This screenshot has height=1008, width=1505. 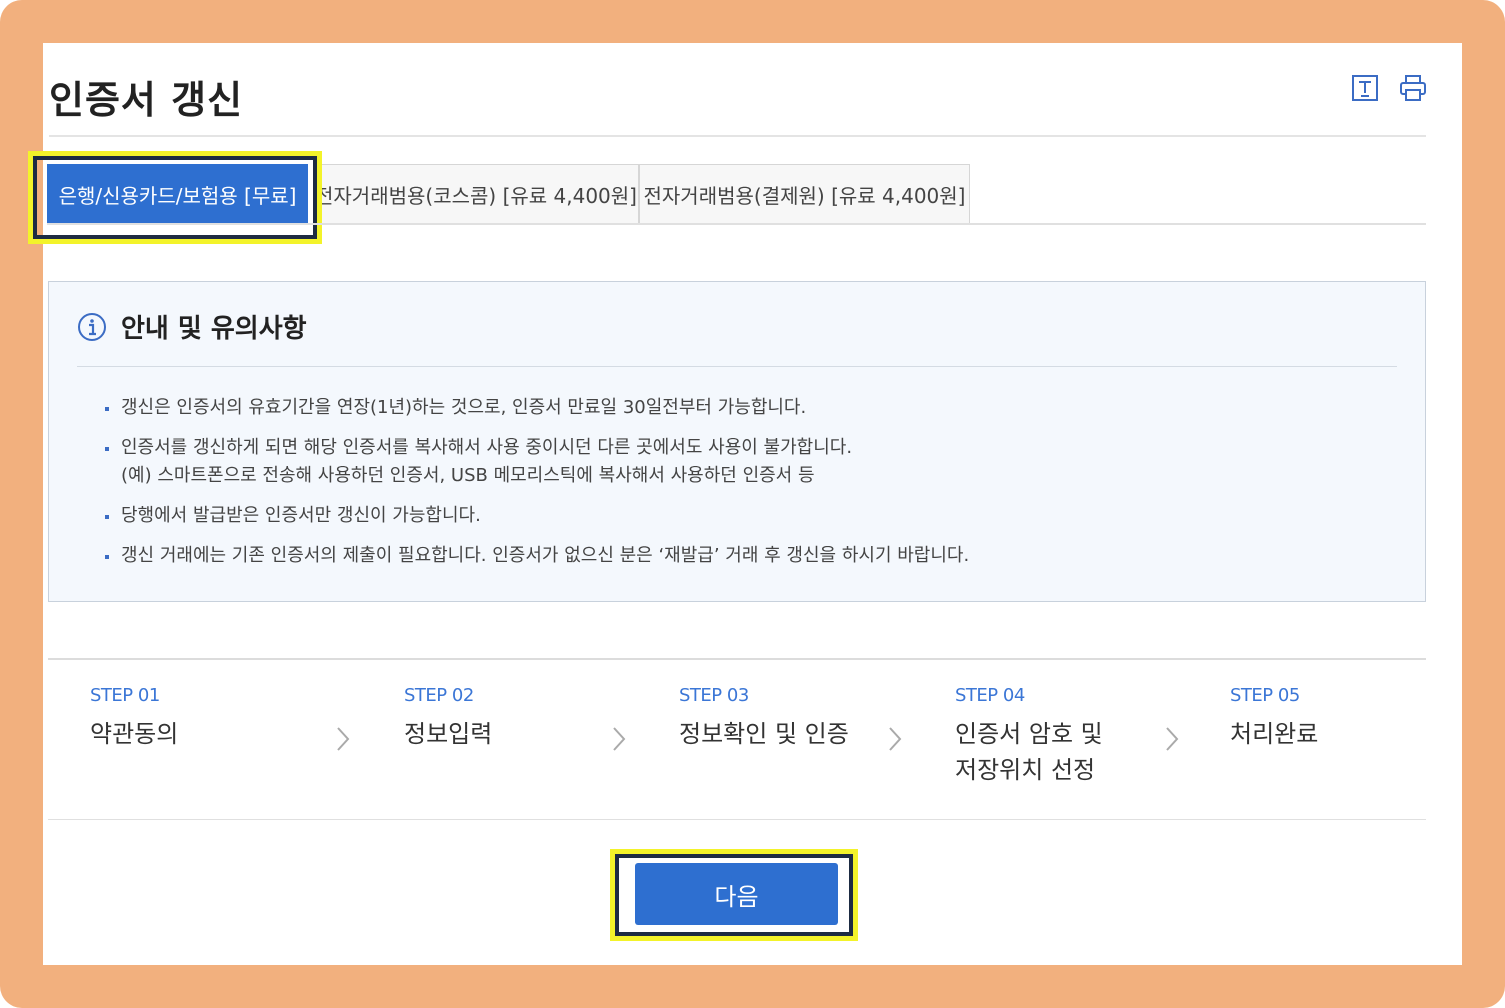 I want to click on step-label: 처리완료, so click(x=1274, y=734).